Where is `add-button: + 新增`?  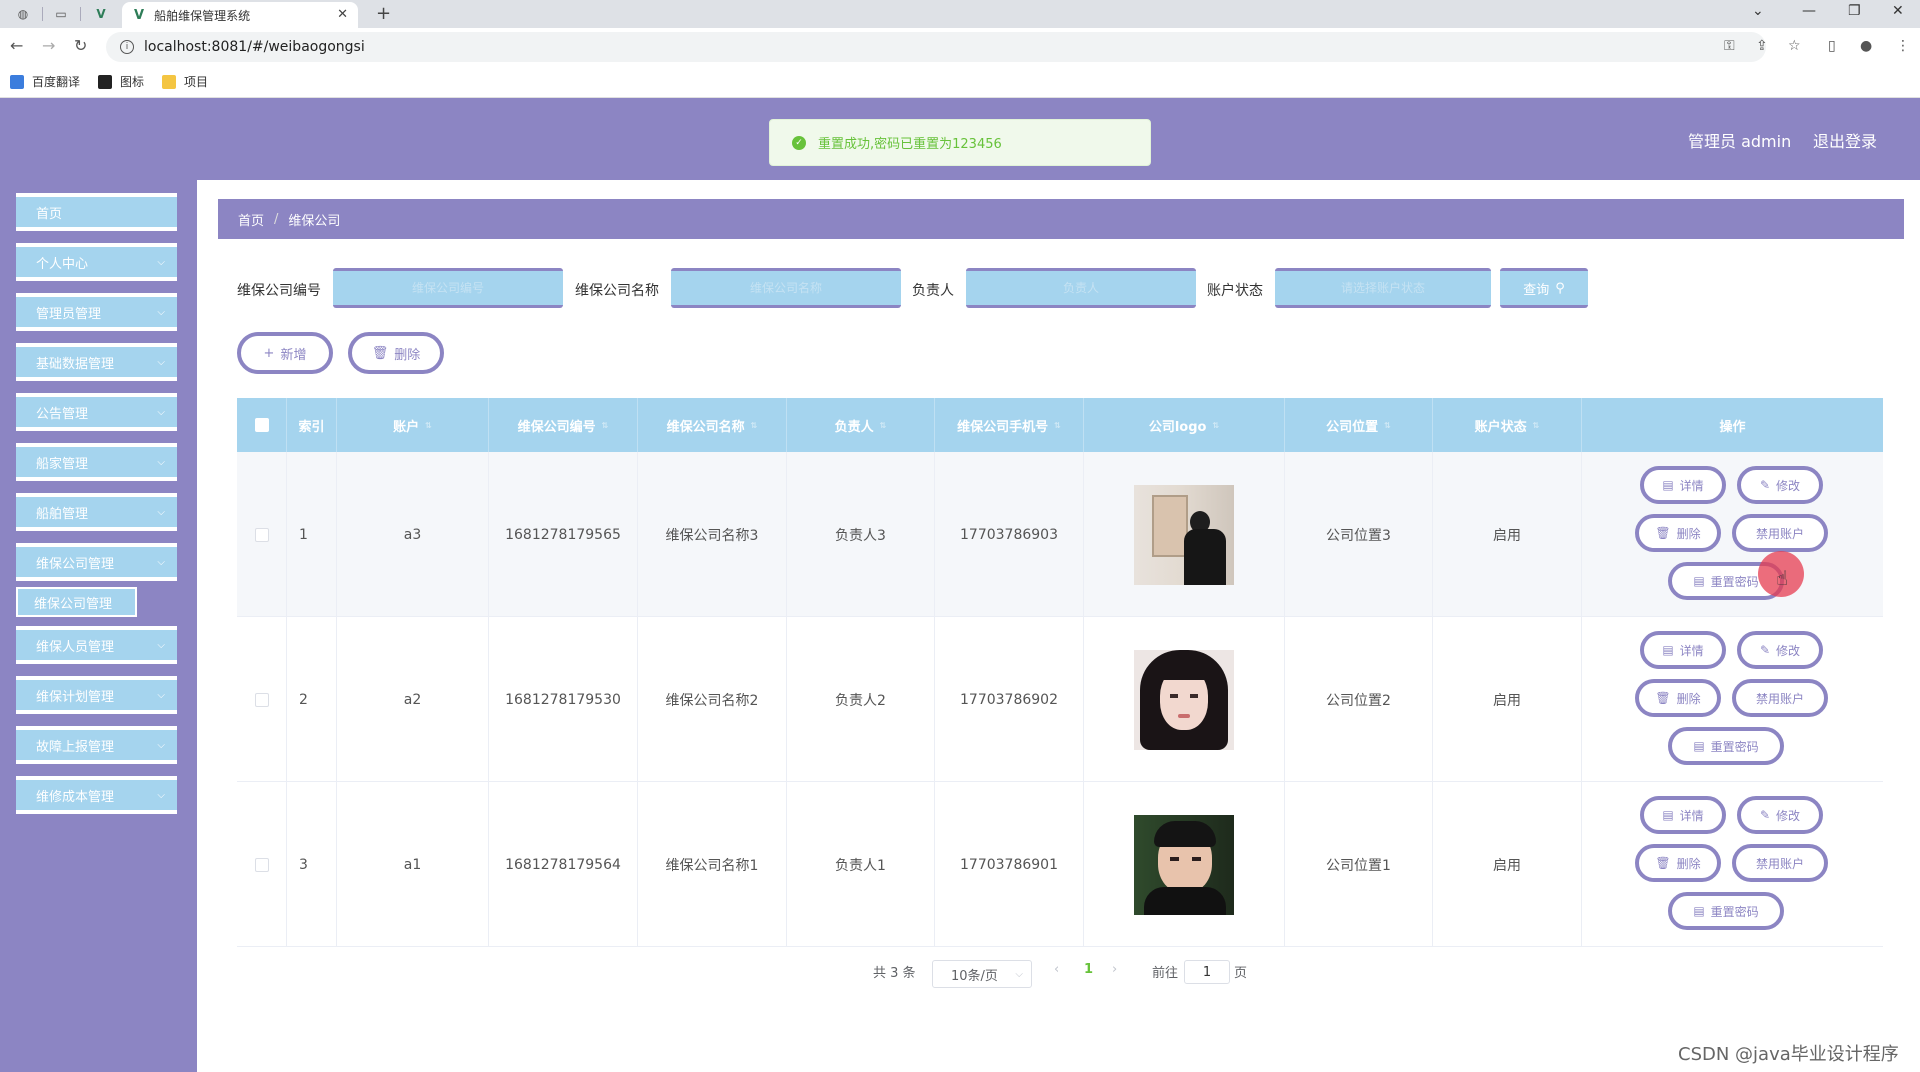
add-button: + 新增 is located at coordinates (285, 353).